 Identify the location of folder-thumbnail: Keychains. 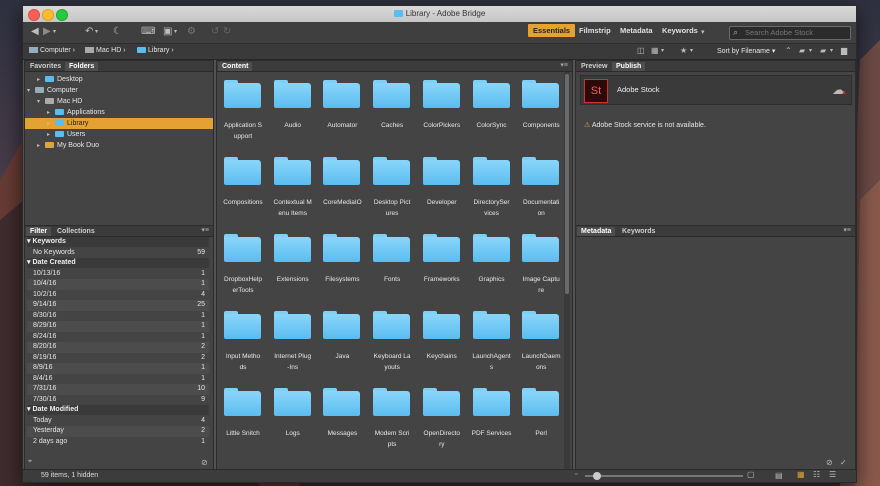
(442, 341).